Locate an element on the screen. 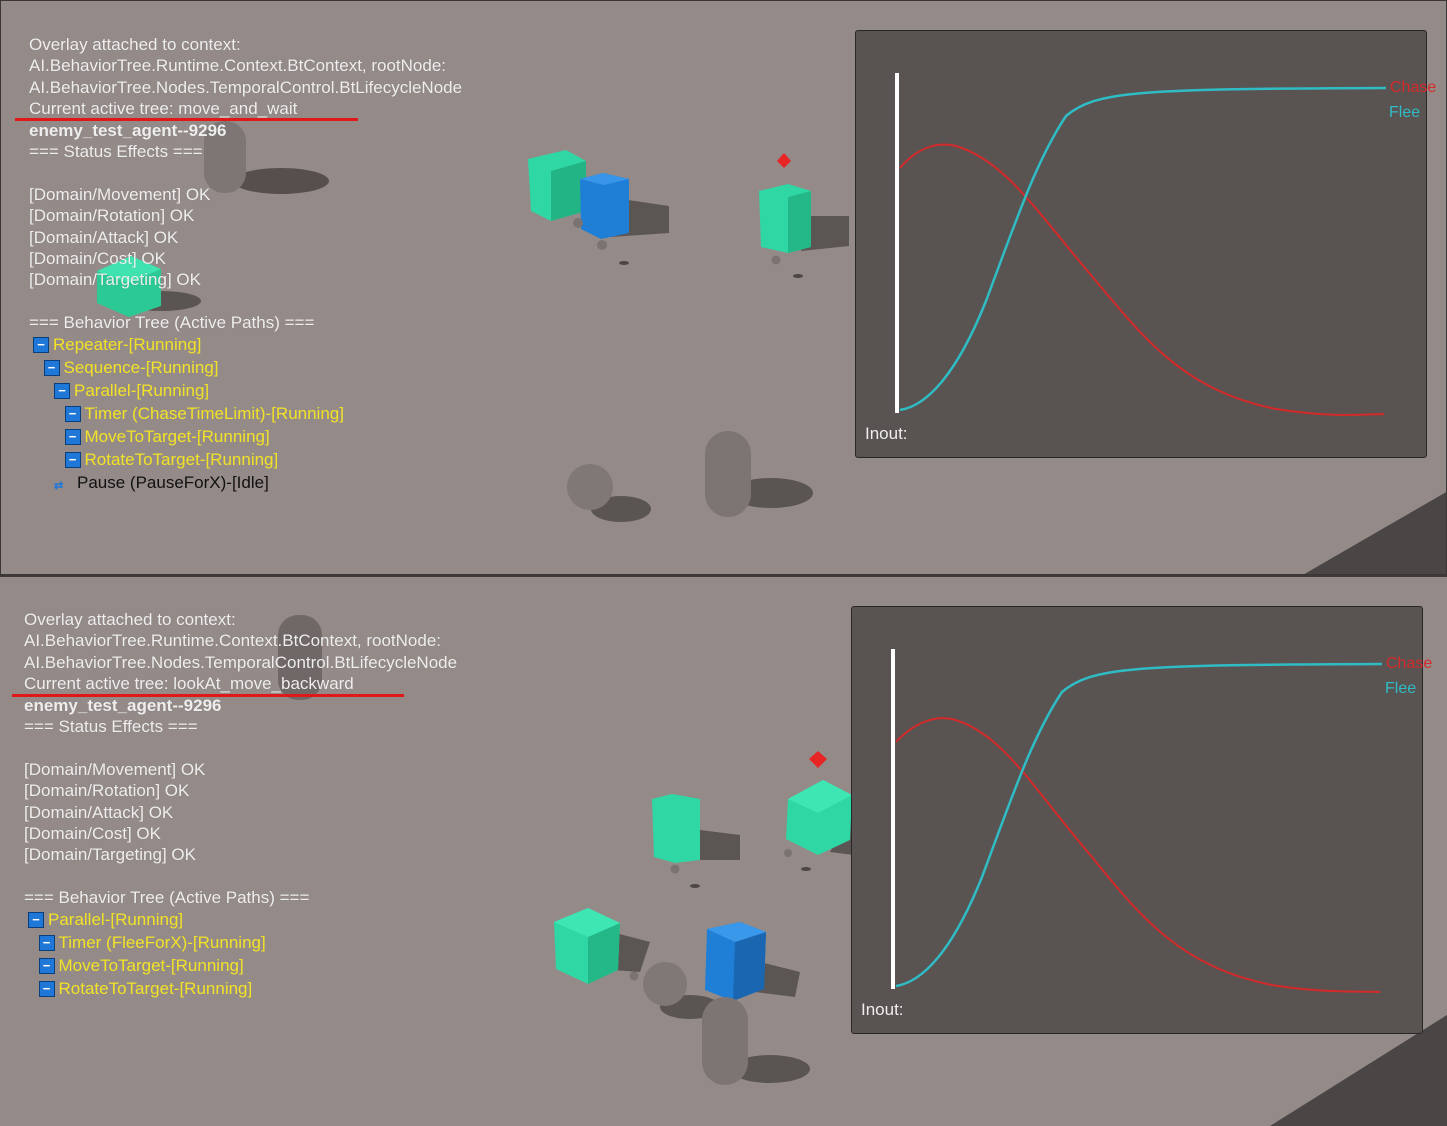 The image size is (1447, 1126). current-active-tree: Current active tree: move_and_wait is located at coordinates (163, 109).